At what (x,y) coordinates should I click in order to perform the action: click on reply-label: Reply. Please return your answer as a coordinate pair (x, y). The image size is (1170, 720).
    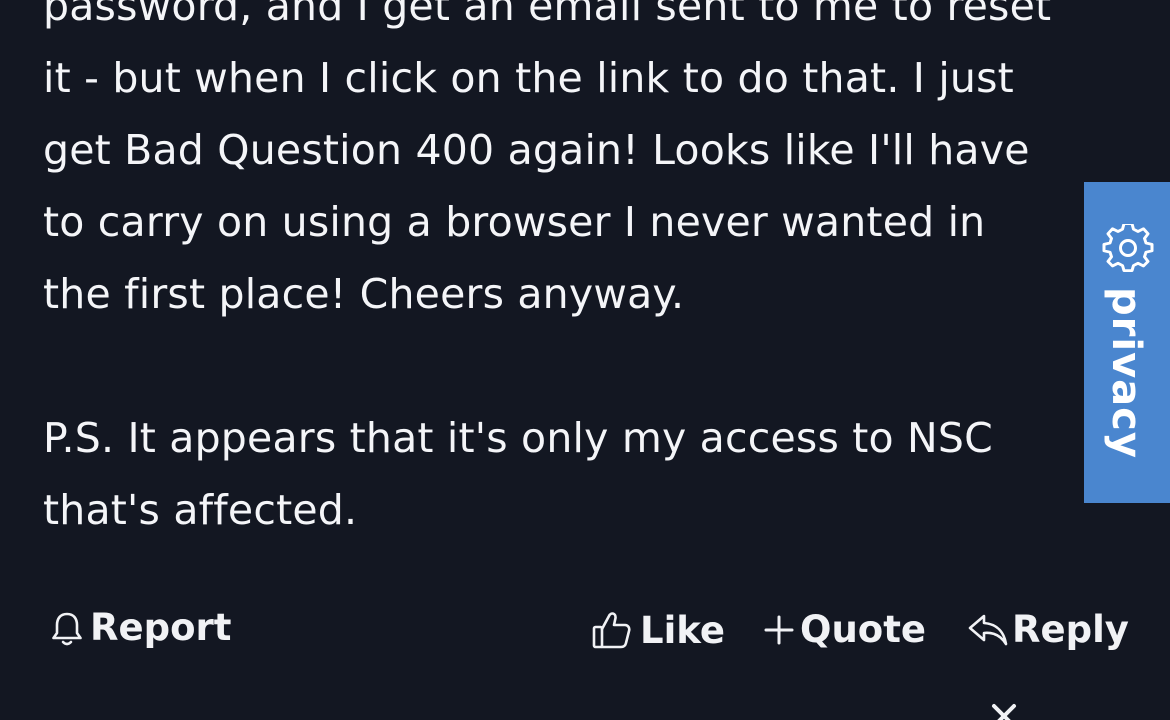
    Looking at the image, I should click on (1070, 629).